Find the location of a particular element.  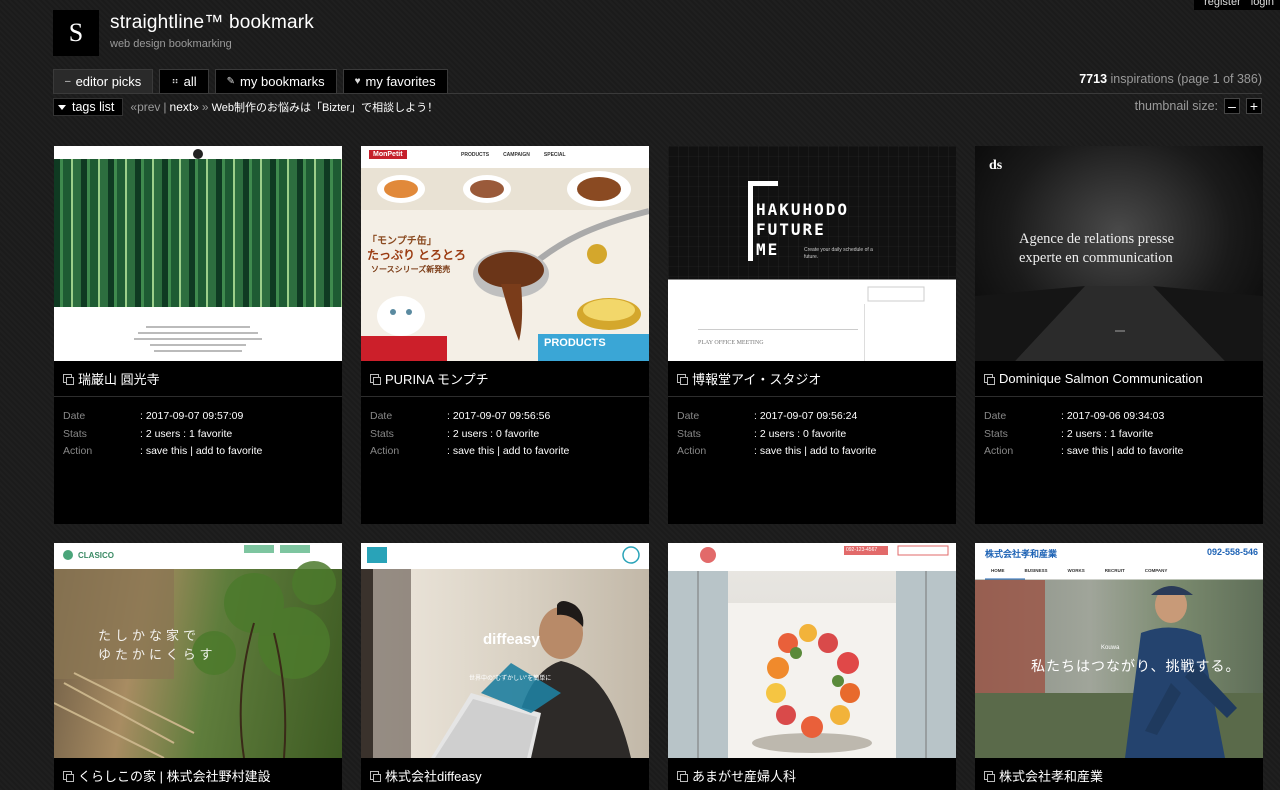

pencil-icon: ✎ is located at coordinates (231, 81).